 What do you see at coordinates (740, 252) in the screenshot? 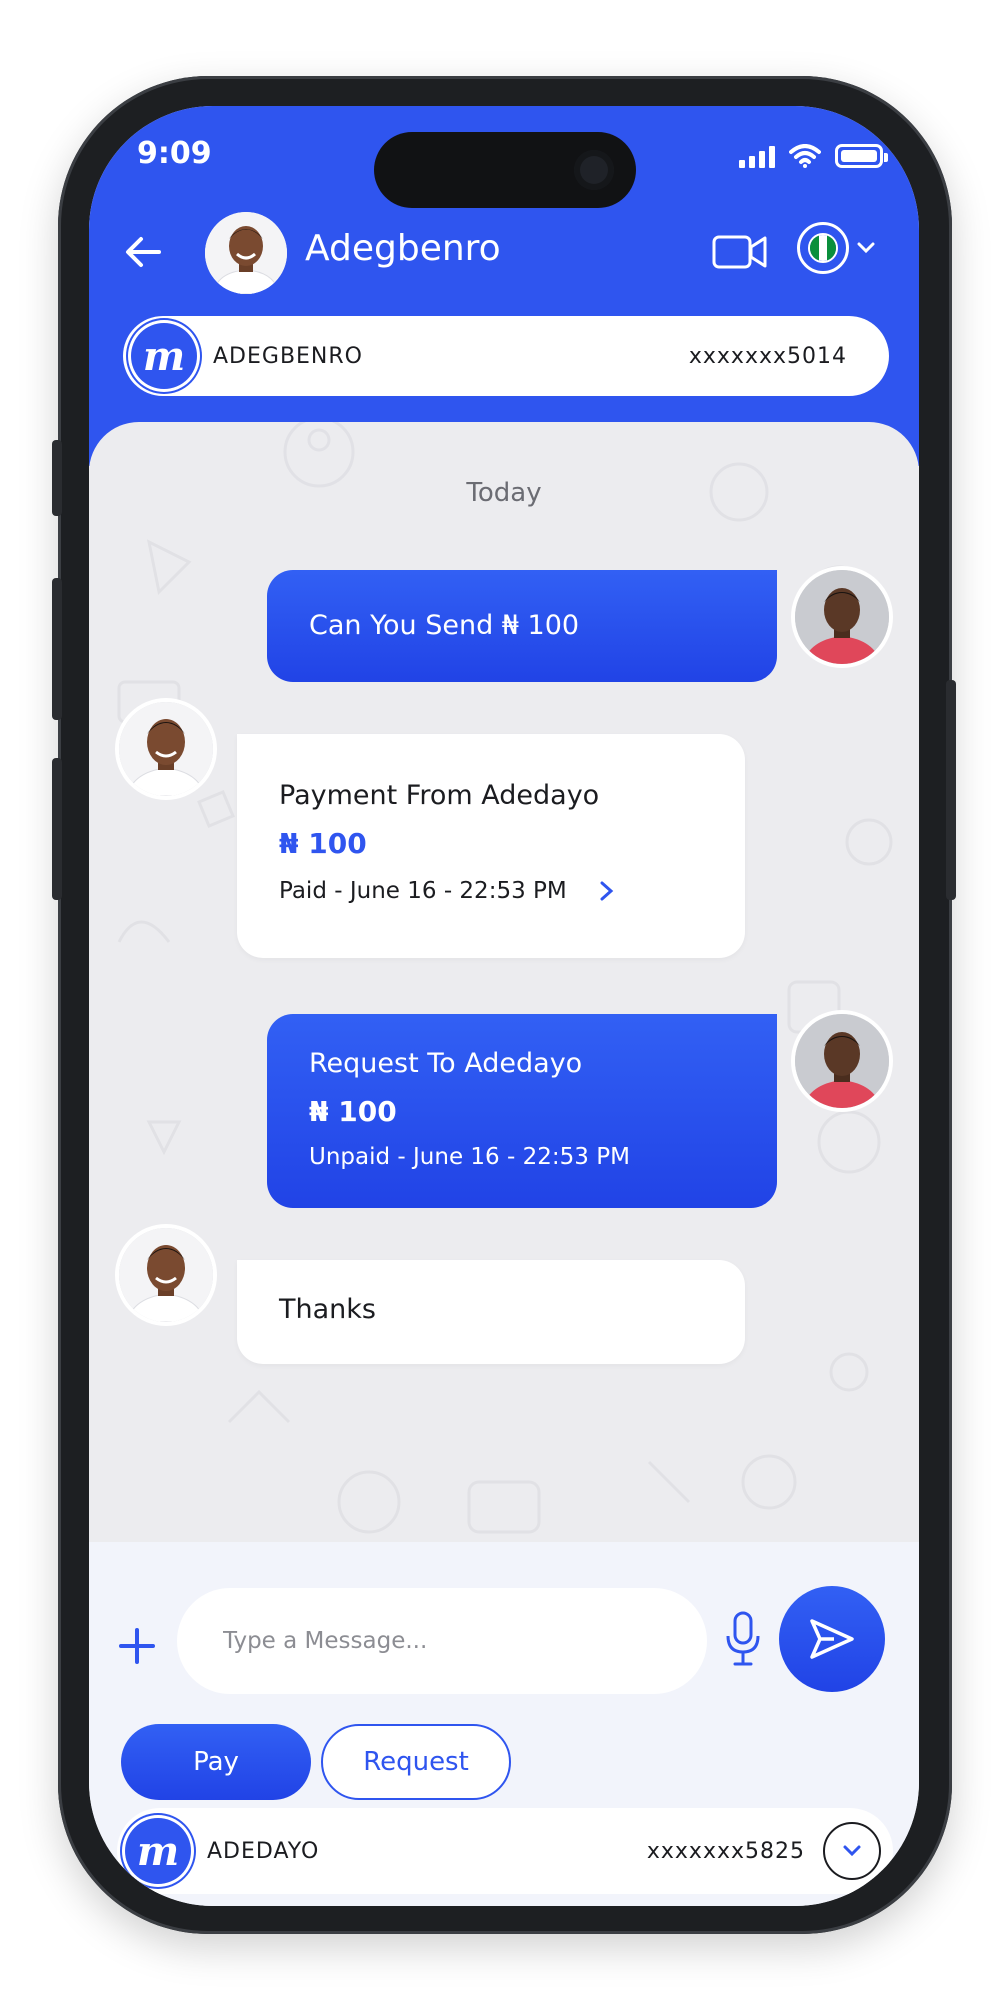
I see `video-call-icon` at bounding box center [740, 252].